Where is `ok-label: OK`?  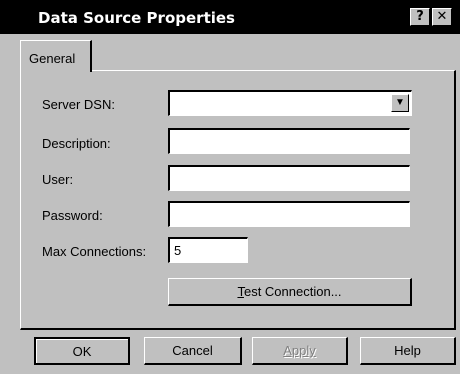 ok-label: OK is located at coordinates (82, 351).